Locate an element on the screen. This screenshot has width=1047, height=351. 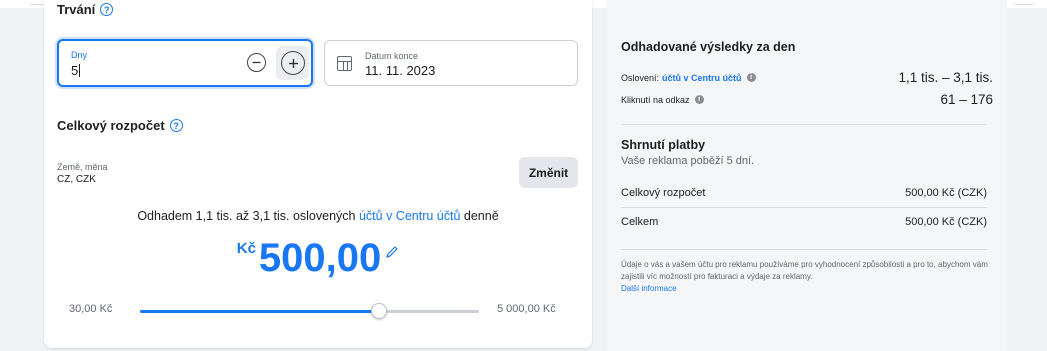
budget-title-text: Celkový rozpočet is located at coordinates (111, 125).